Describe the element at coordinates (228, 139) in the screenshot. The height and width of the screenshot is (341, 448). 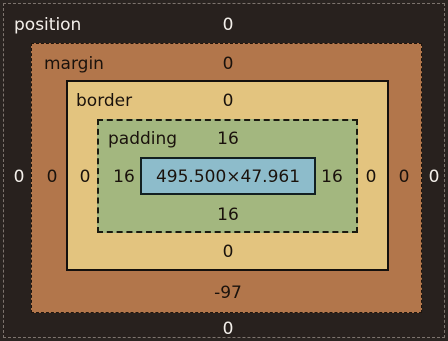
I see `padding-top-value: 16` at that location.